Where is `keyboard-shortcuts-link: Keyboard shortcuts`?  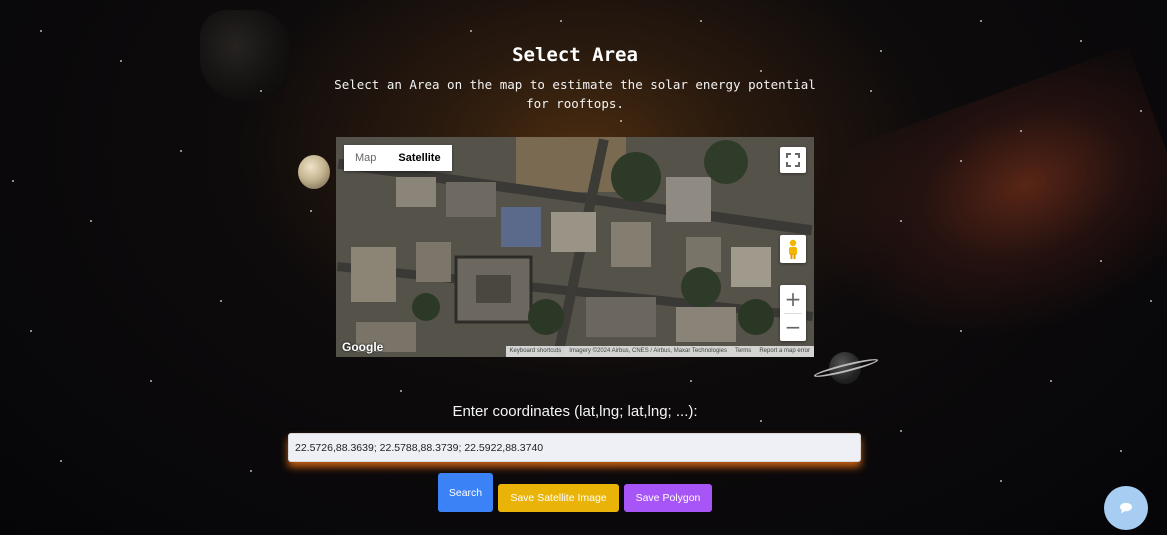 keyboard-shortcuts-link: Keyboard shortcuts is located at coordinates (536, 351).